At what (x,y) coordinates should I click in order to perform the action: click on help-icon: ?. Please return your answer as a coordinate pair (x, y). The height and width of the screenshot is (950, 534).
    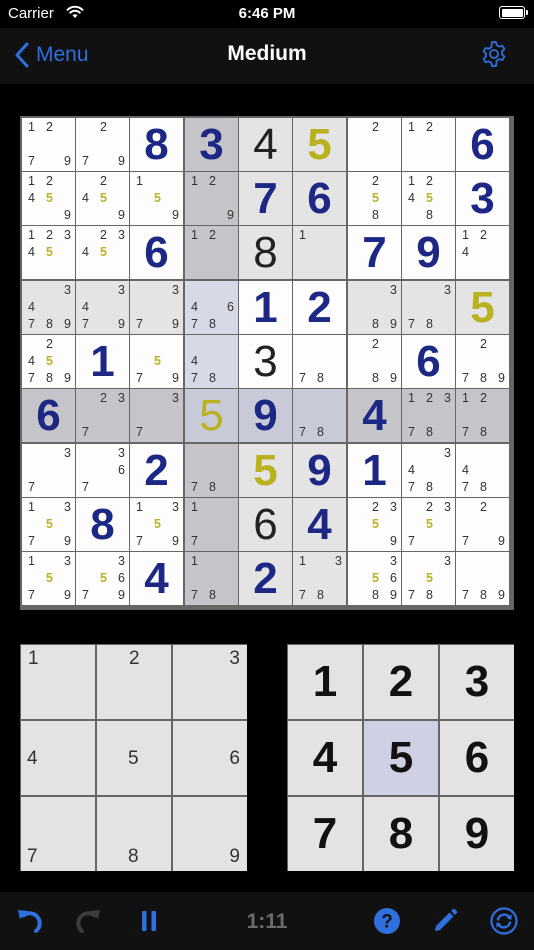
    Looking at the image, I should click on (387, 921).